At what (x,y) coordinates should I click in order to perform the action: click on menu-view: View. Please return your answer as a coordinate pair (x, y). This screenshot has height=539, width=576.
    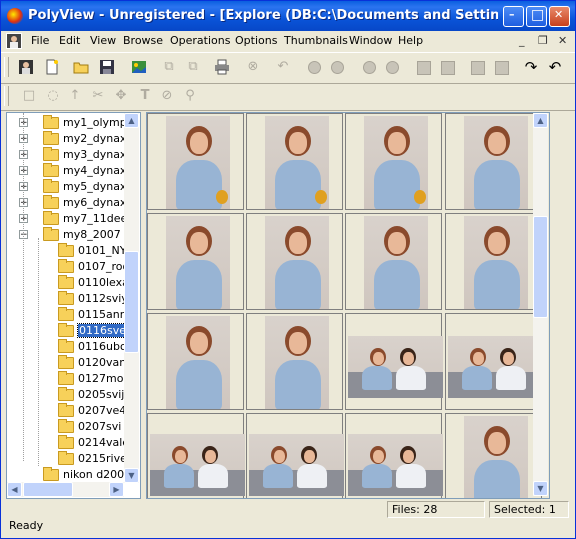
    Looking at the image, I should click on (103, 40).